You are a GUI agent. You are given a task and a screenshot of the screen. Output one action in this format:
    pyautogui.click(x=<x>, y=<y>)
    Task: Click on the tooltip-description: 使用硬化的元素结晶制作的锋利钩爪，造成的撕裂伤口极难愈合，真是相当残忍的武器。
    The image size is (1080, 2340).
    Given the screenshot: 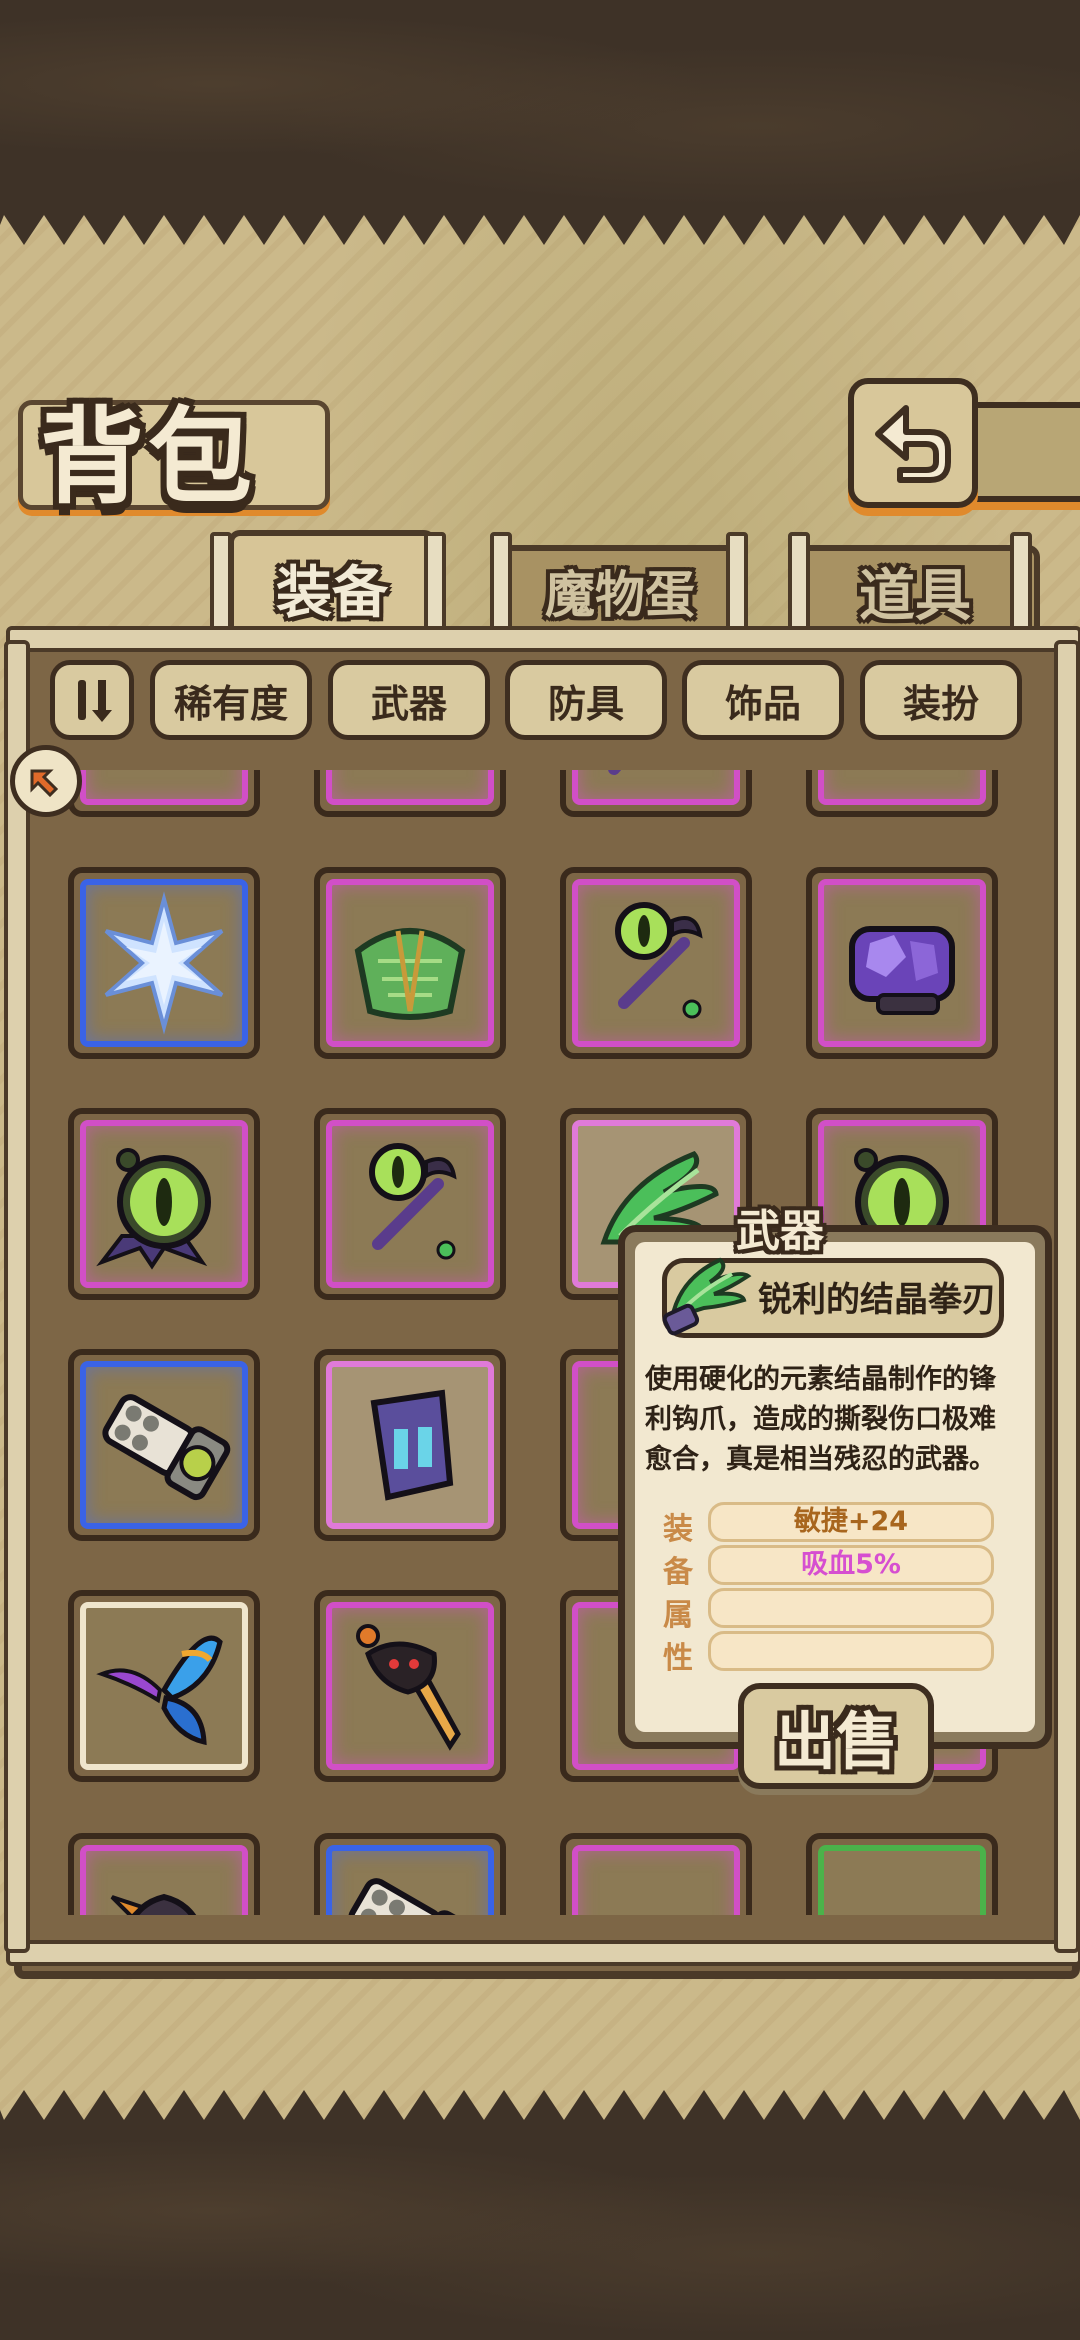 What is the action you would take?
    pyautogui.click(x=820, y=1419)
    